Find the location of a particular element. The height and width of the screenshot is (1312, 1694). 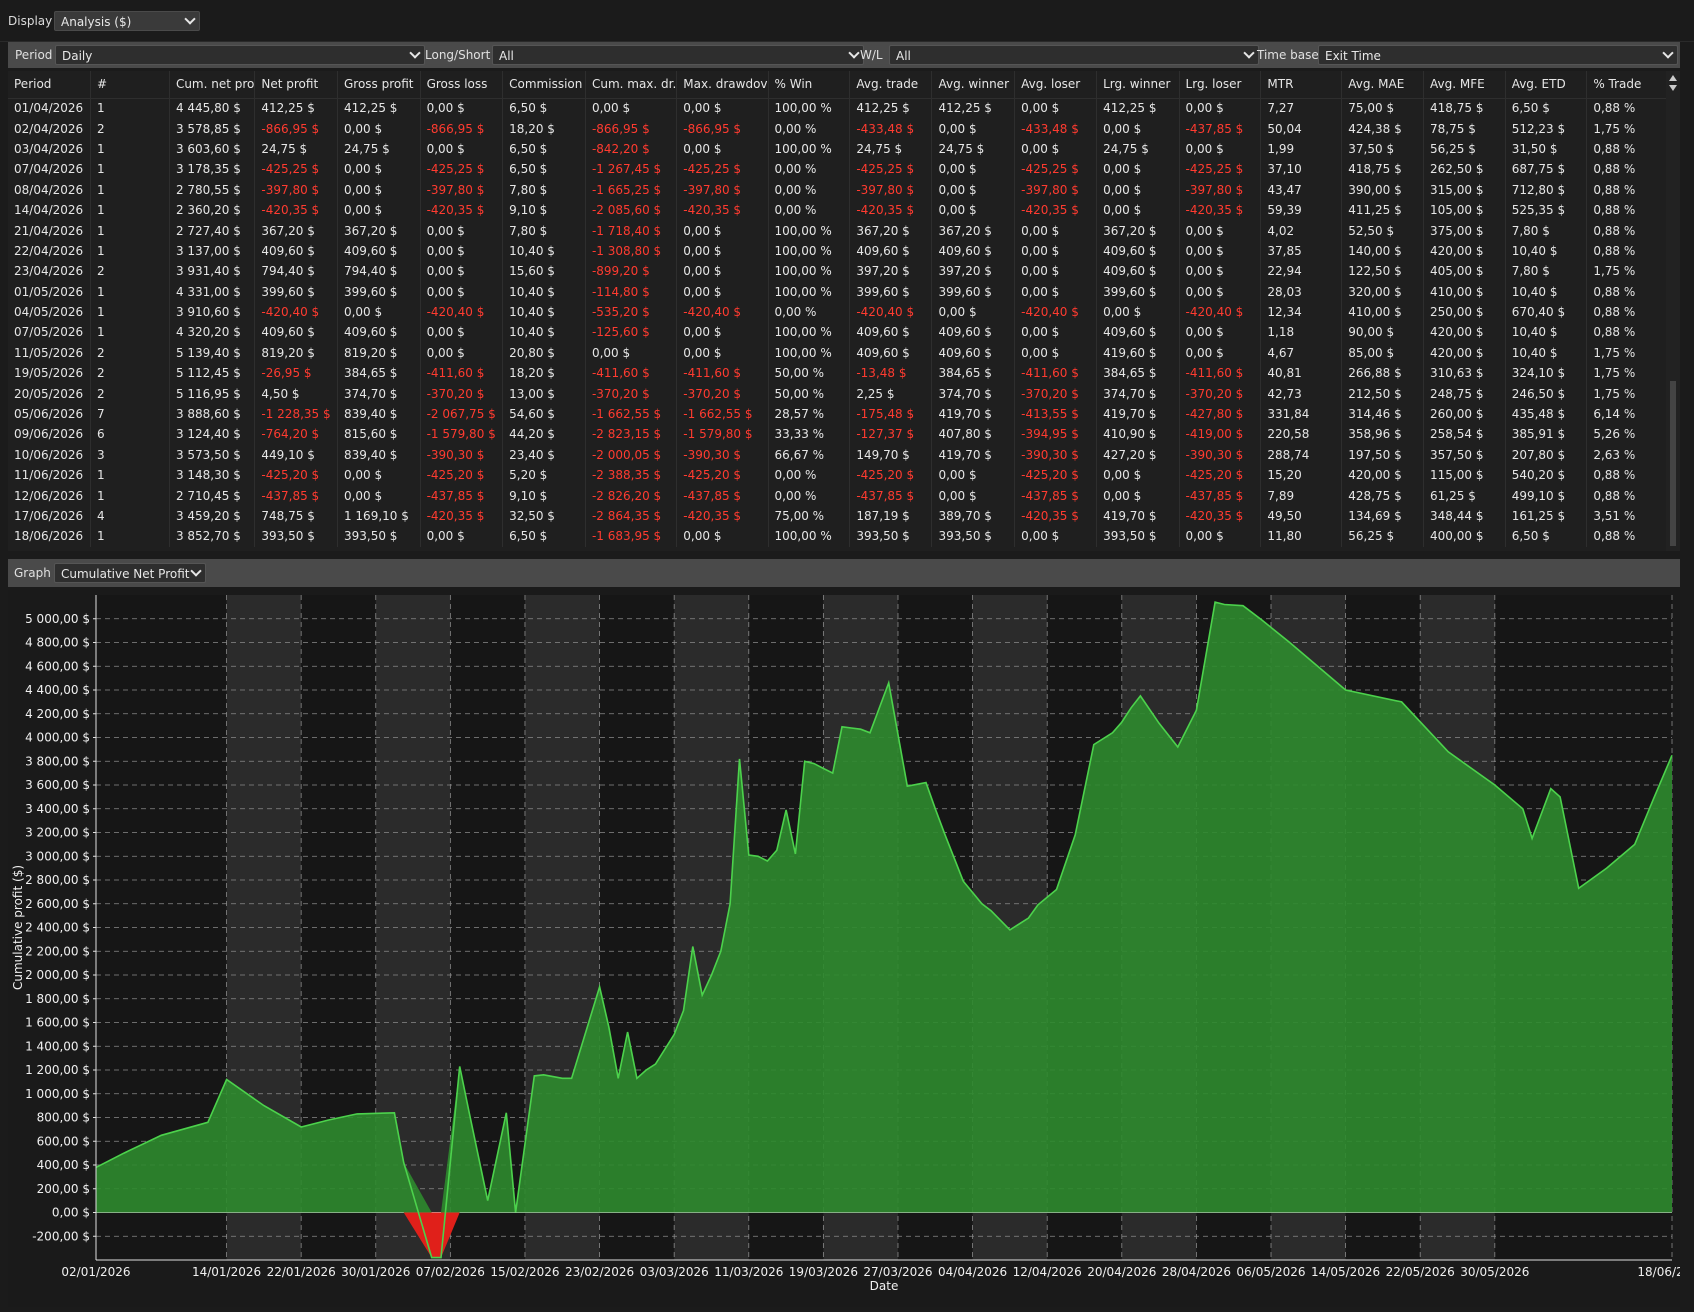

column-header: Lrg. loser is located at coordinates (1220, 85).